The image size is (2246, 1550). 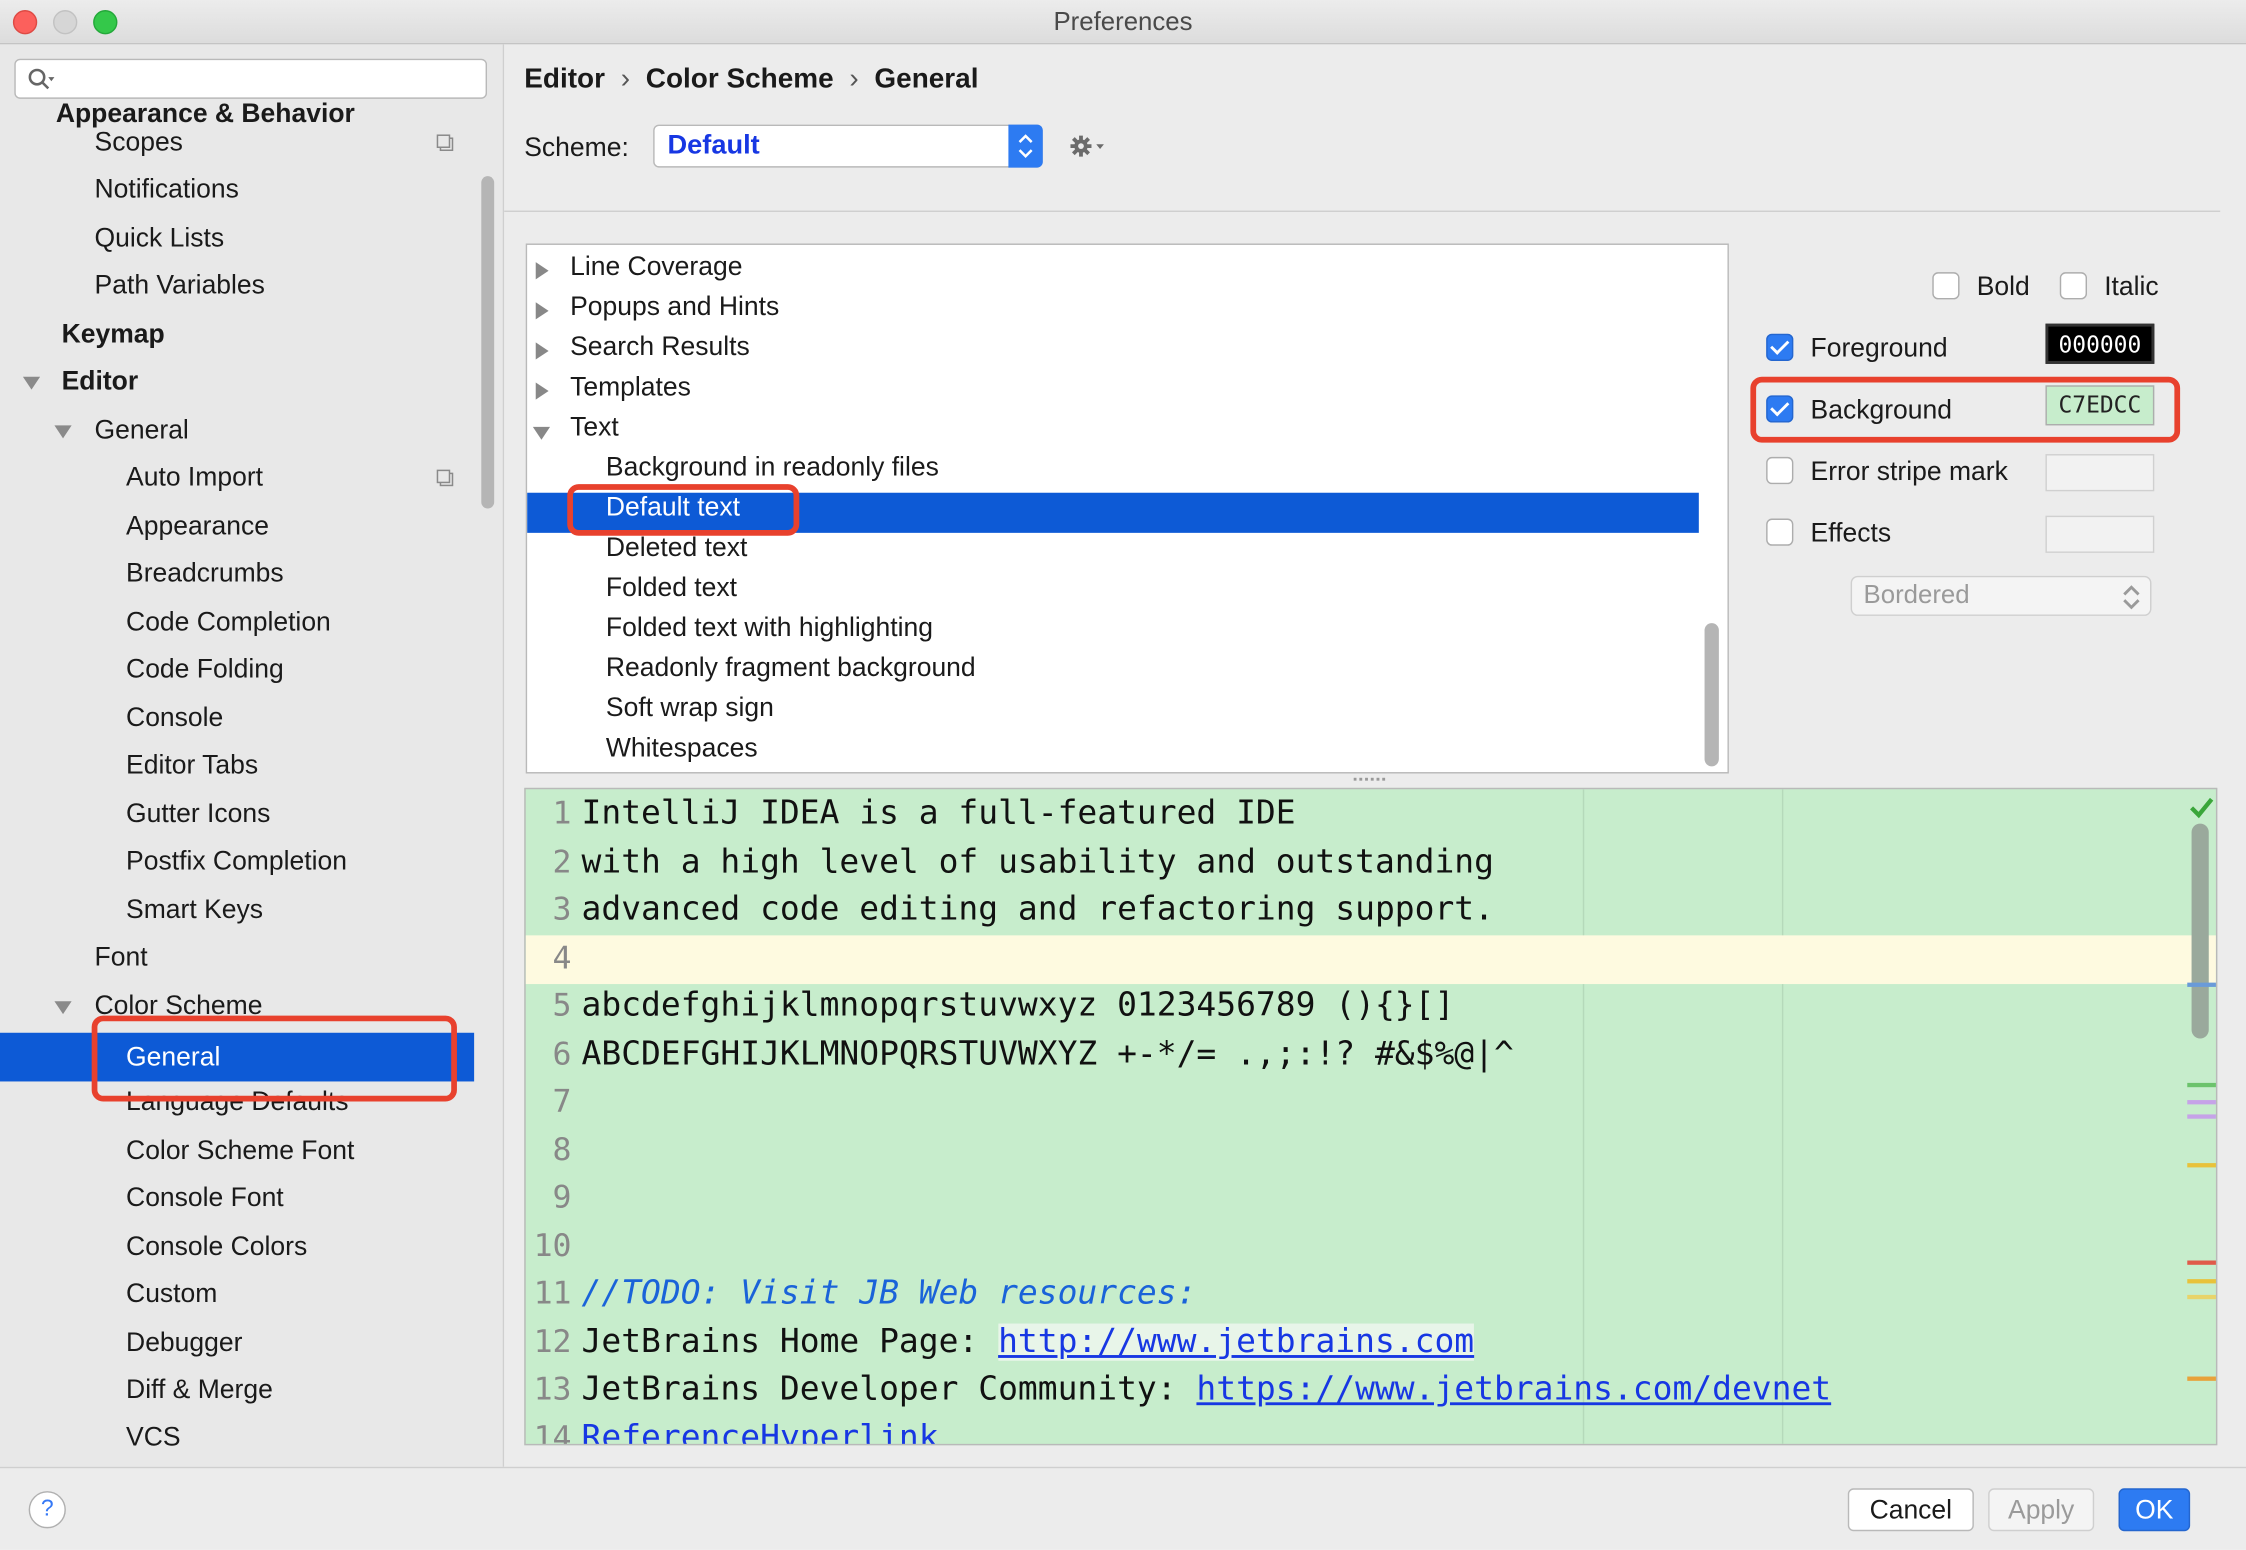 I want to click on breadcrumb-color-scheme: Color Scheme, so click(x=740, y=79).